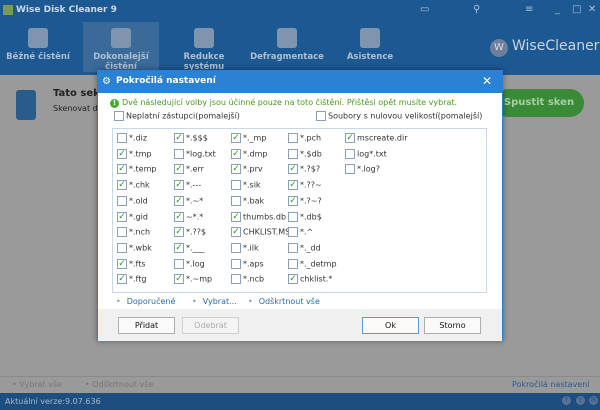 Image resolution: width=600 pixels, height=410 pixels. I want to click on file-mask-item: ✓ ~*.*, so click(188, 216).